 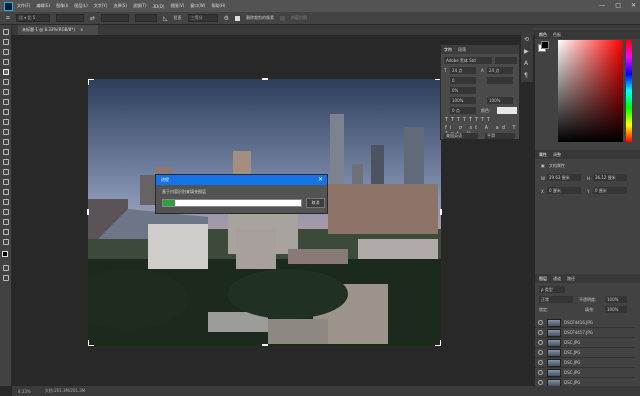 What do you see at coordinates (202, 18) in the screenshot?
I see `overlay-select: 三等分` at bounding box center [202, 18].